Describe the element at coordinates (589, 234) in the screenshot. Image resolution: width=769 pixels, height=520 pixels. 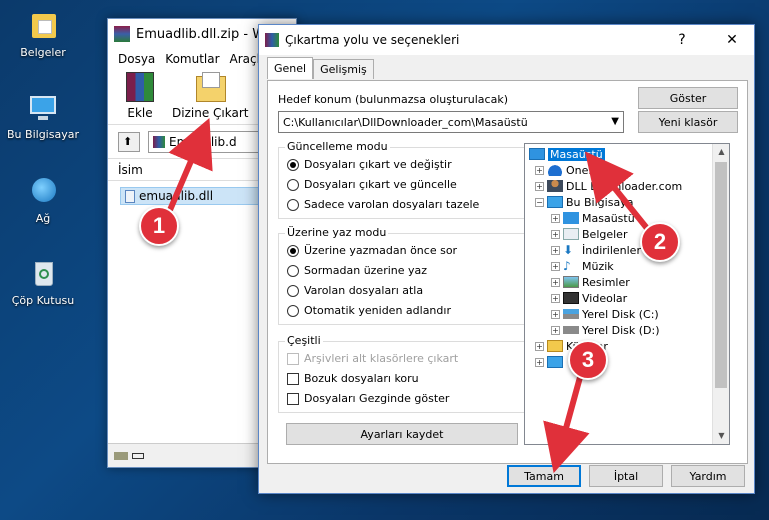
I see `tree-node-documents: + Belgeler` at that location.